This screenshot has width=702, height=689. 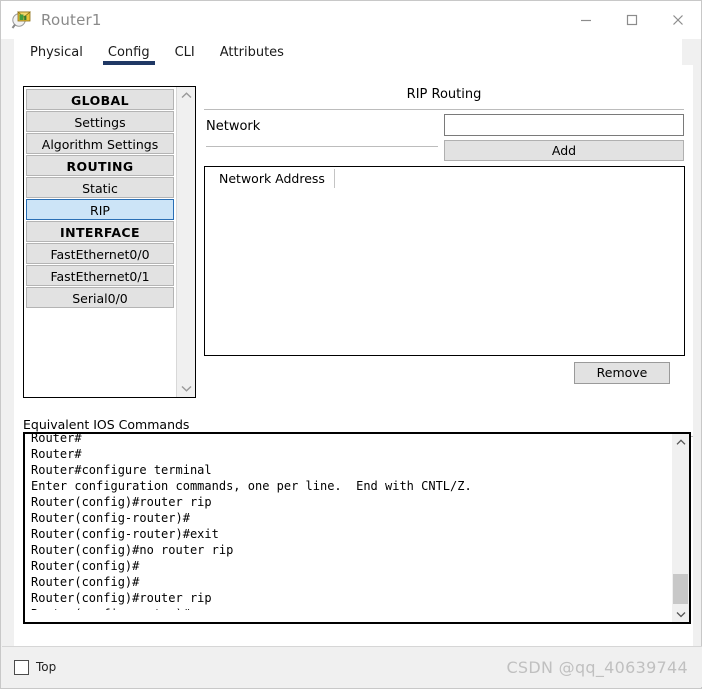 I want to click on tab-cli: CLI, so click(x=185, y=55).